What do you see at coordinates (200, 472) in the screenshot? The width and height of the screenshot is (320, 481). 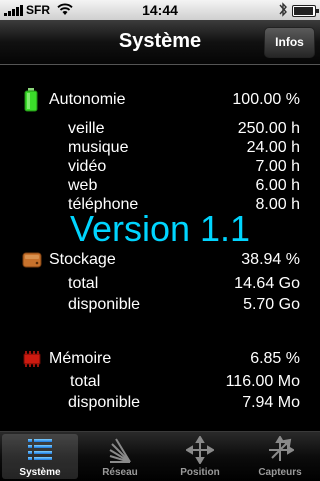 I see `tab-label: Position` at bounding box center [200, 472].